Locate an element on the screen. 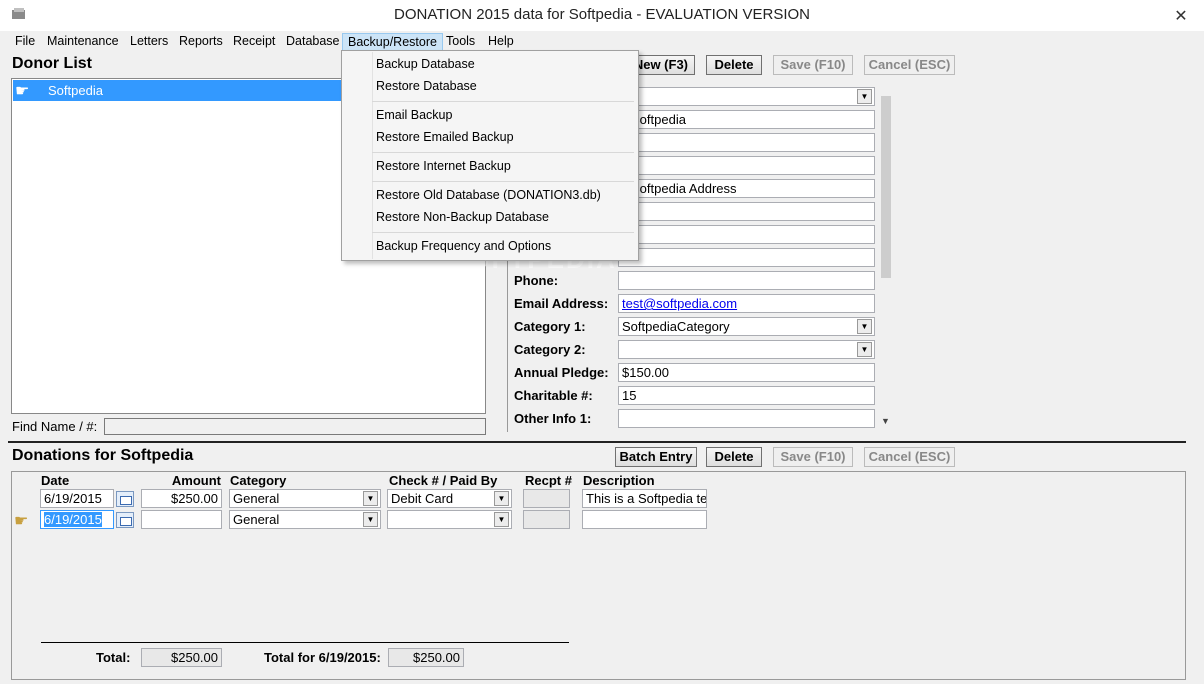  donor-name-field: Softpedia is located at coordinates (746, 119).